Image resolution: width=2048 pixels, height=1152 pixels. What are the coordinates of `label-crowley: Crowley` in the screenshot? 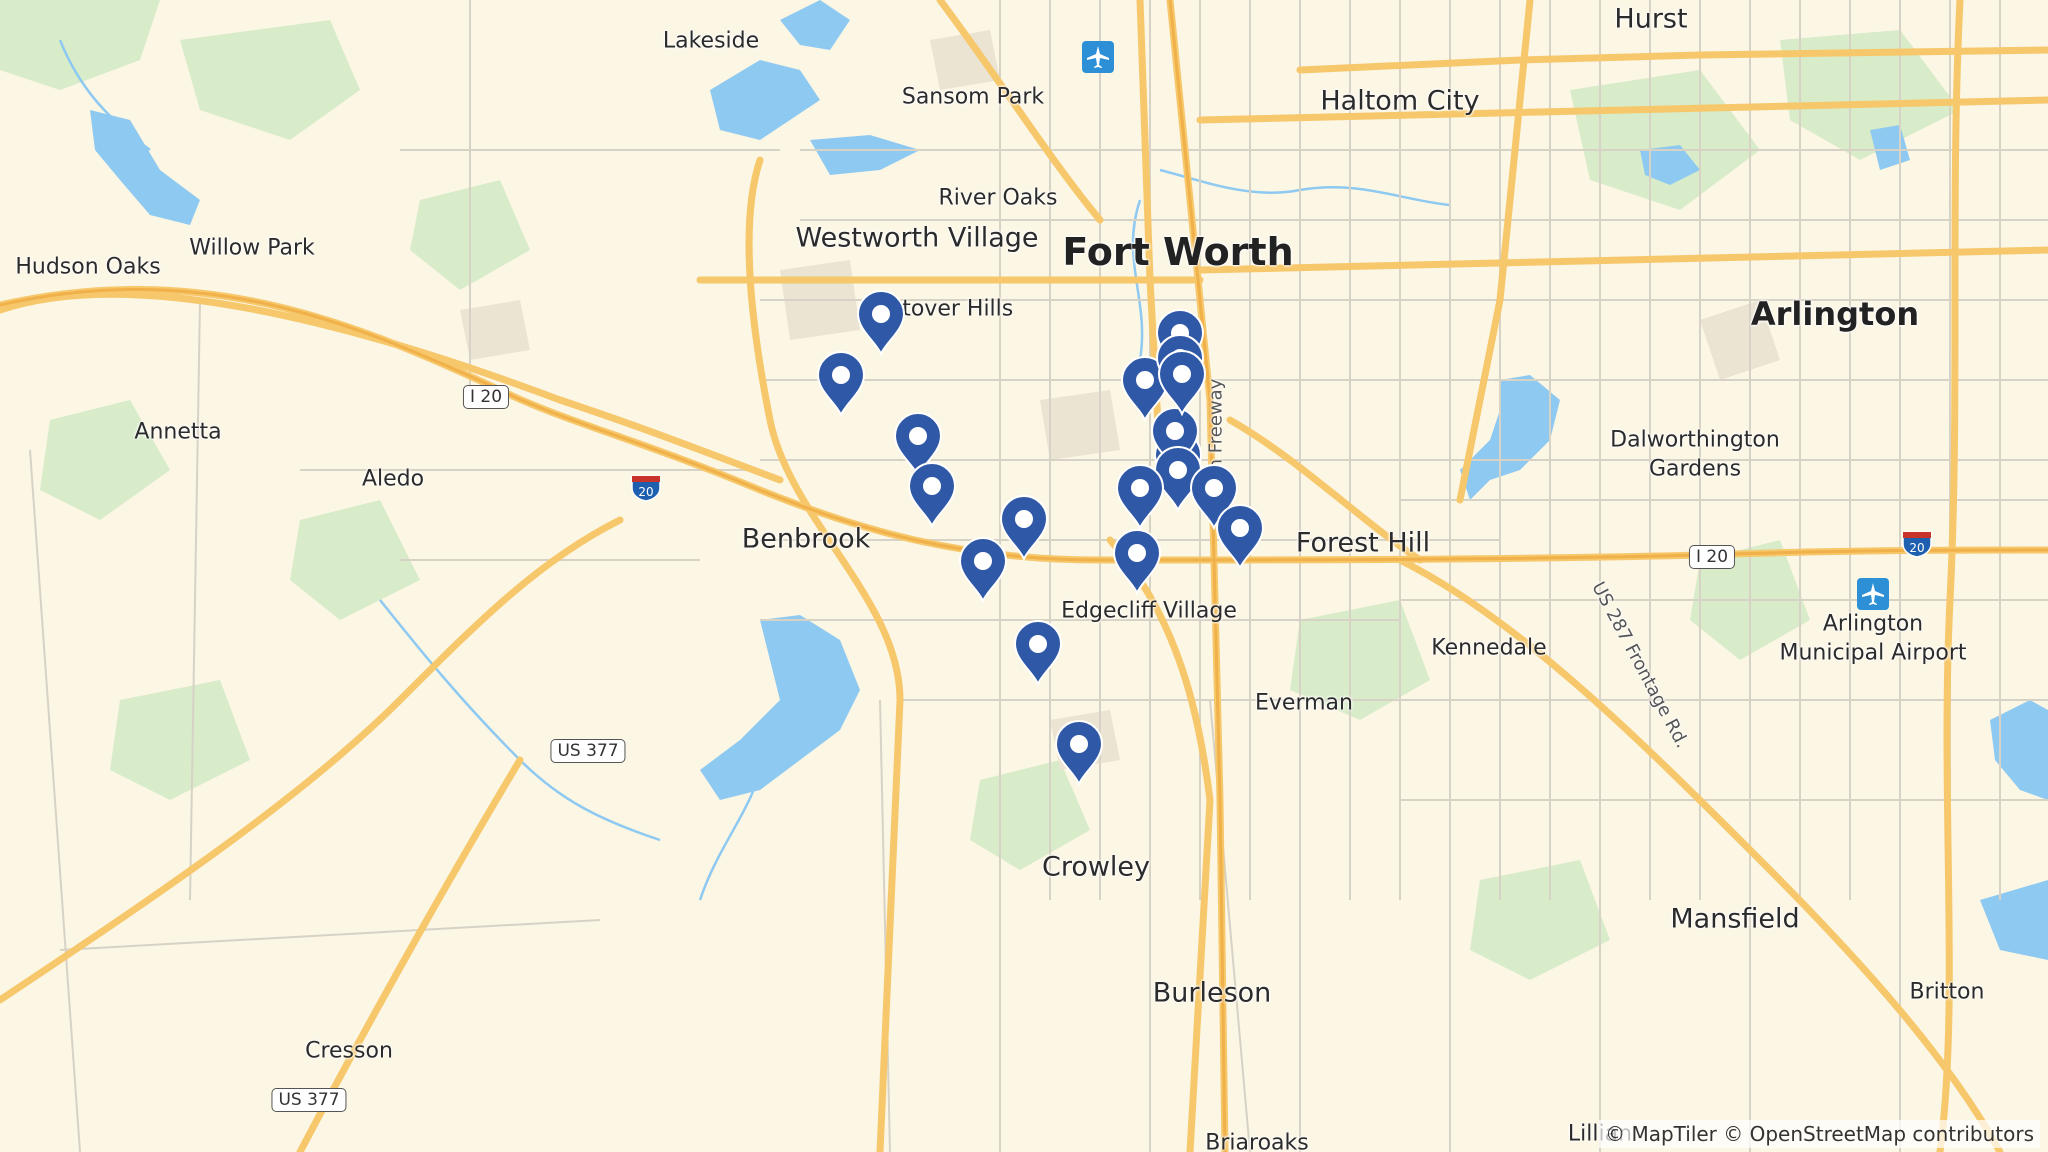 It's located at (1096, 867).